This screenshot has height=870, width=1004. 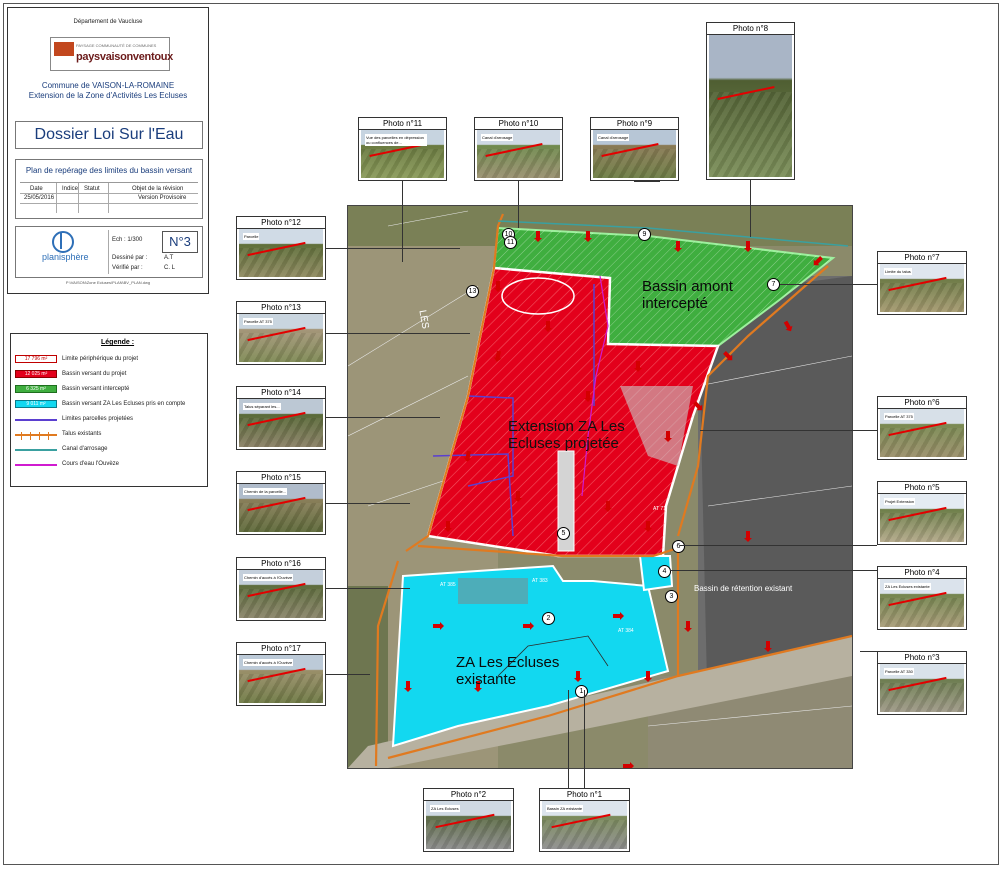 I want to click on planisphere-logo: planisphère, so click(x=64, y=252).